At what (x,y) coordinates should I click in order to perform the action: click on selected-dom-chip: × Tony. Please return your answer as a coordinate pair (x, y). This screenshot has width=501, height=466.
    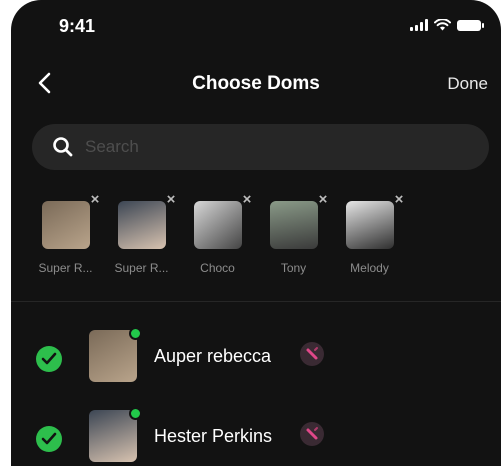
    Looking at the image, I should click on (295, 233).